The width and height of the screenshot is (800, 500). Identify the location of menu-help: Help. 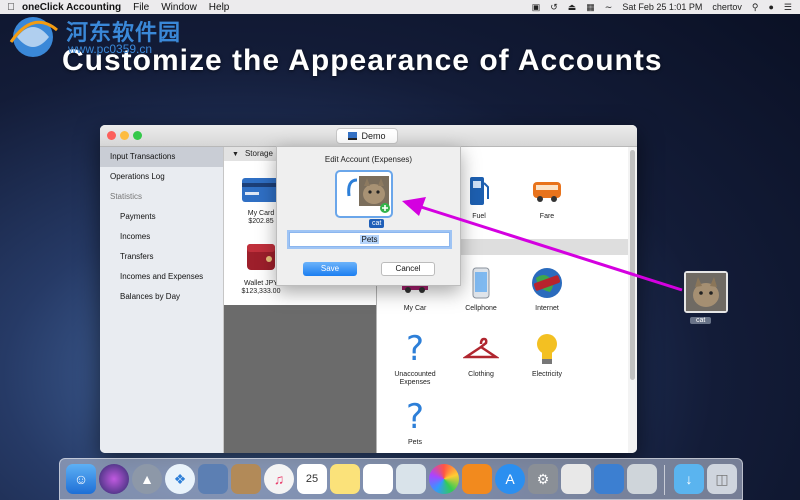
(219, 7).